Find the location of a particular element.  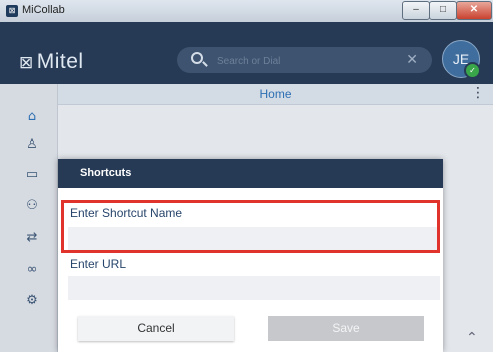

search-icon is located at coordinates (197, 58).